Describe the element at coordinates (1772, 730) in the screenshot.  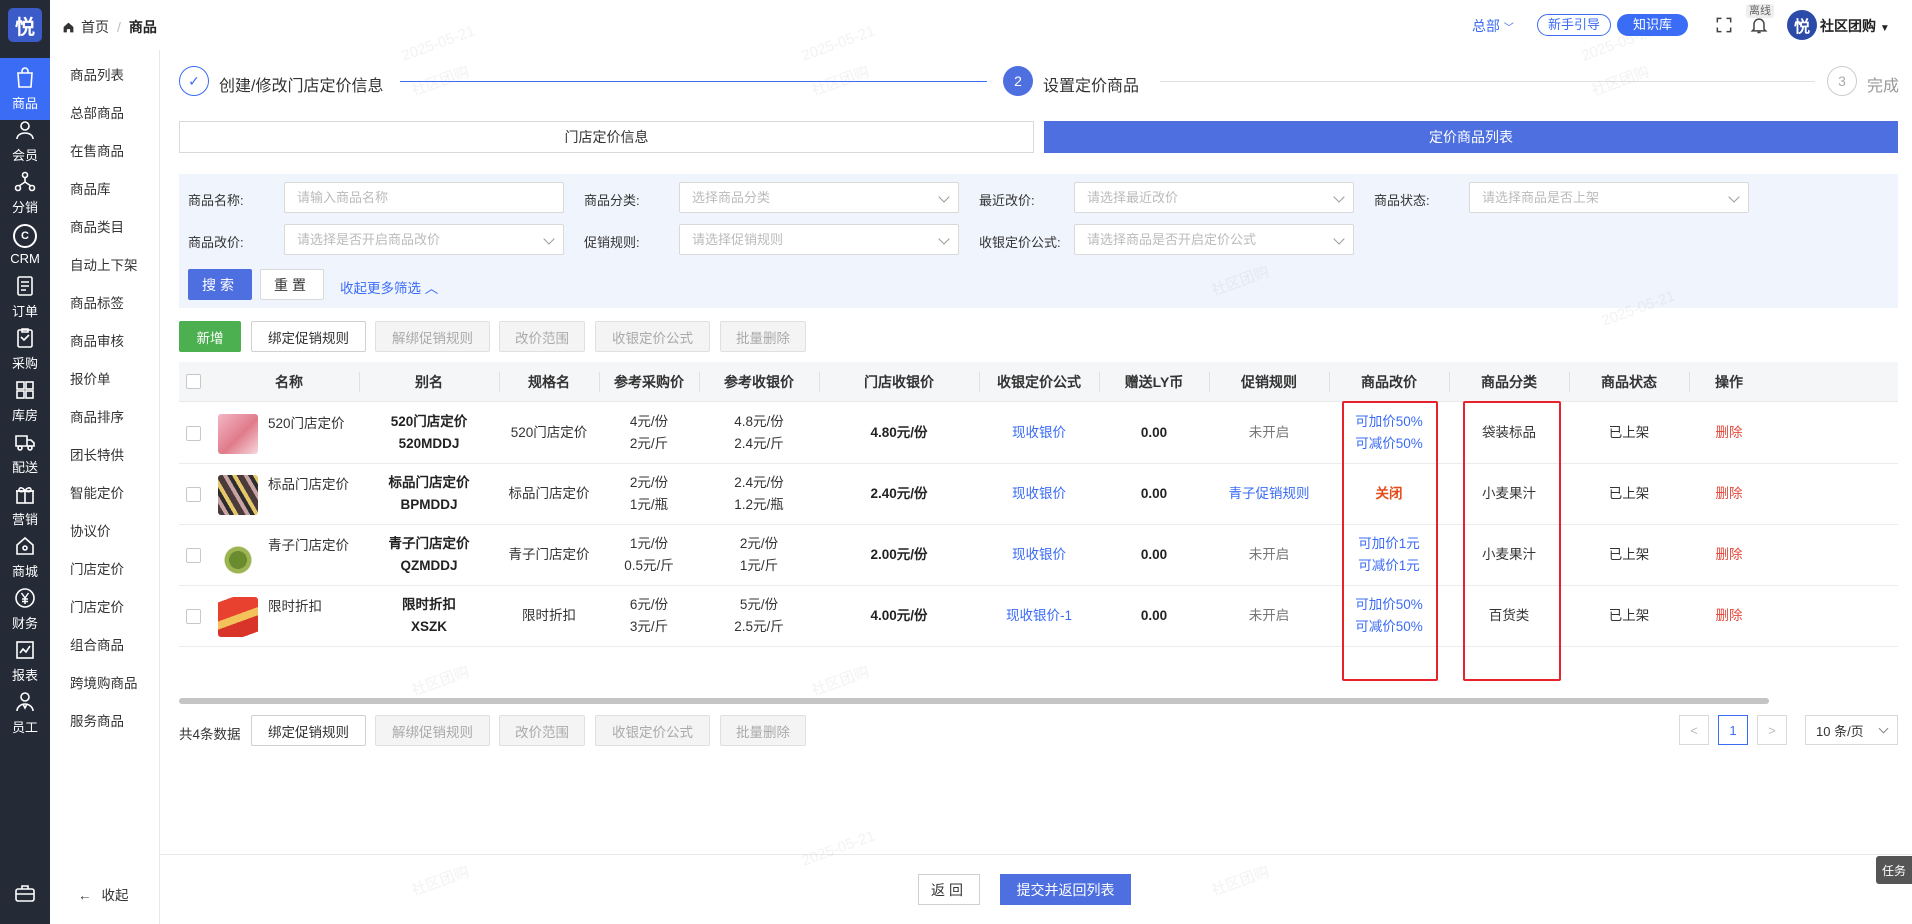
I see `next-page-button: >` at that location.